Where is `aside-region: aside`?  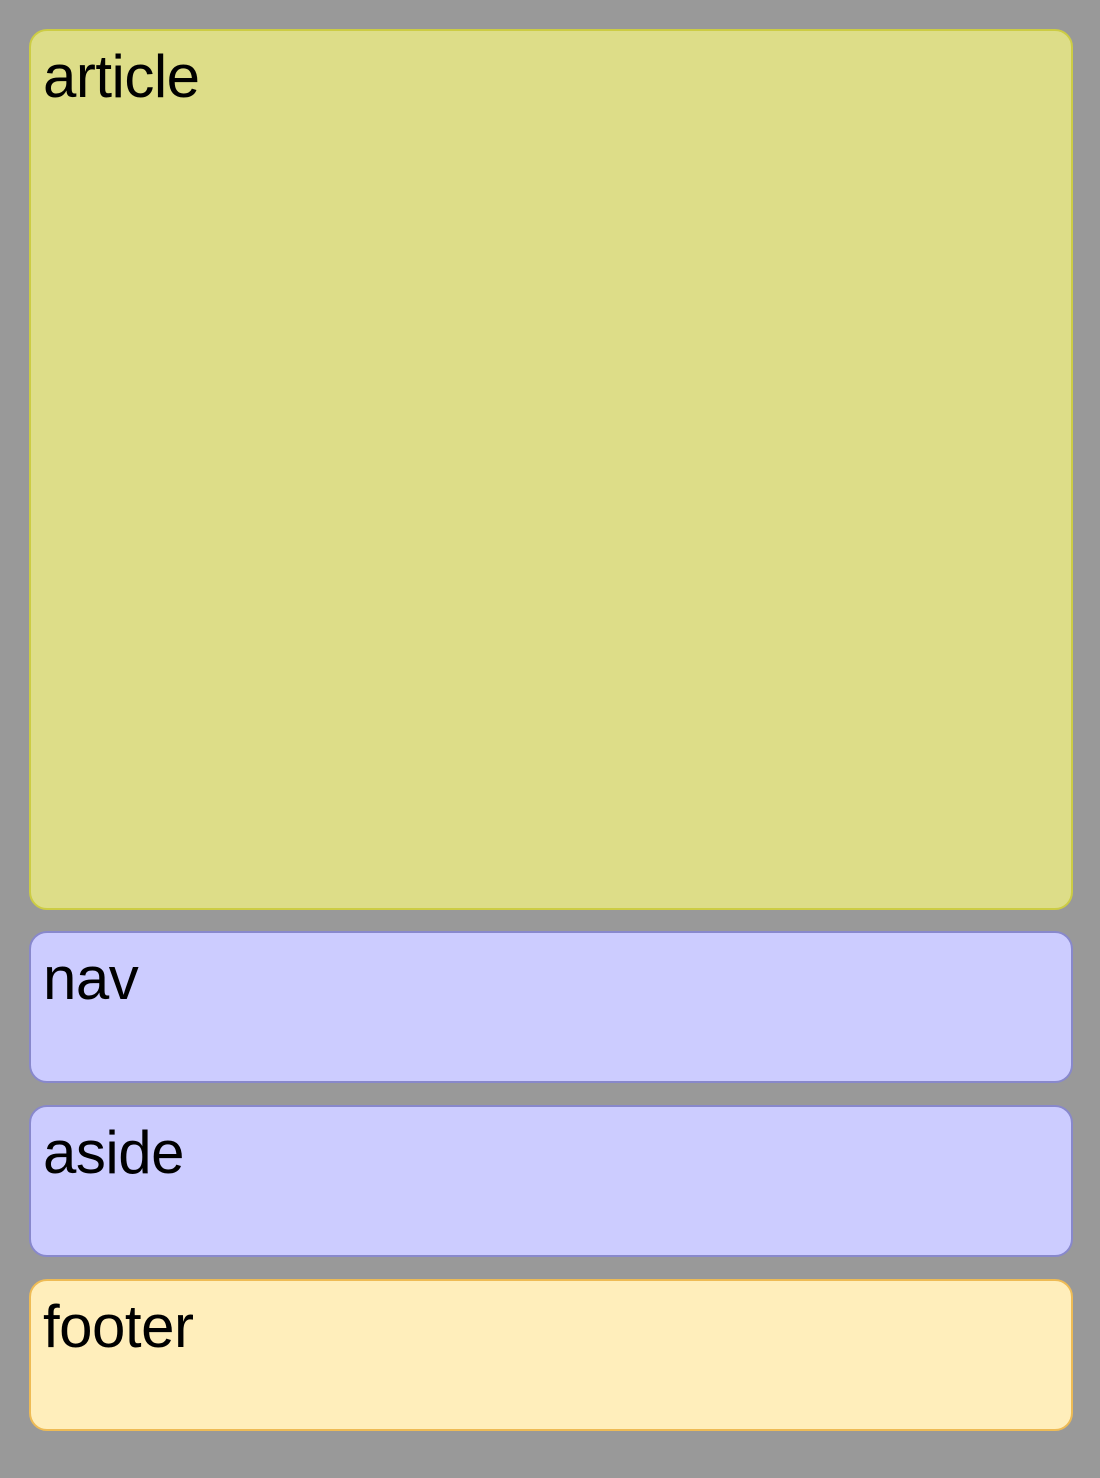 aside-region: aside is located at coordinates (551, 1181).